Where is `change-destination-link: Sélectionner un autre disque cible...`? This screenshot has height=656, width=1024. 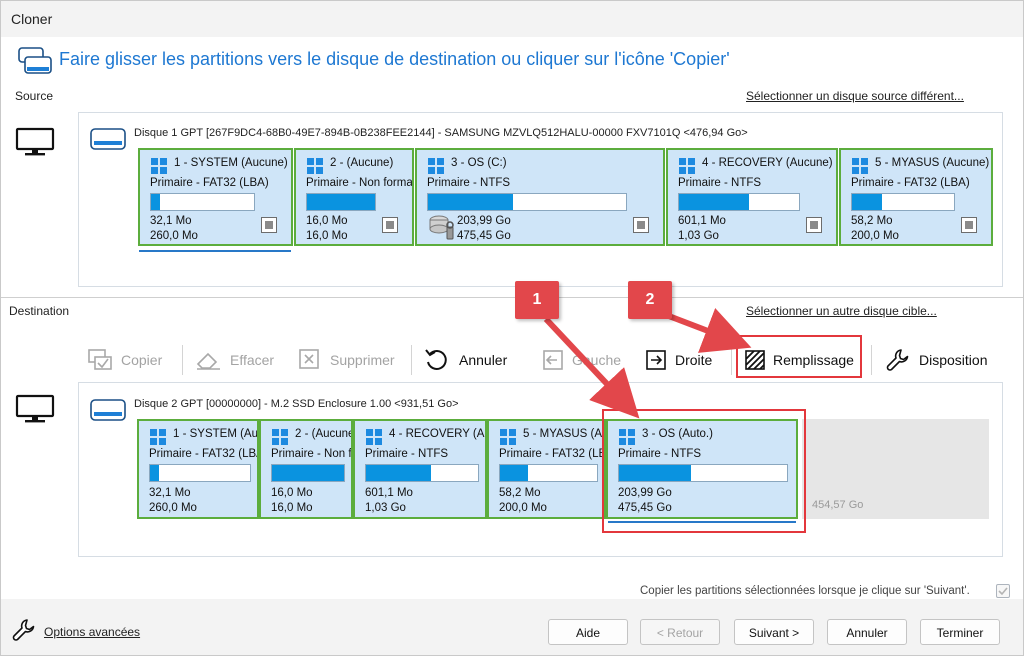
change-destination-link: Sélectionner un autre disque cible... is located at coordinates (841, 311).